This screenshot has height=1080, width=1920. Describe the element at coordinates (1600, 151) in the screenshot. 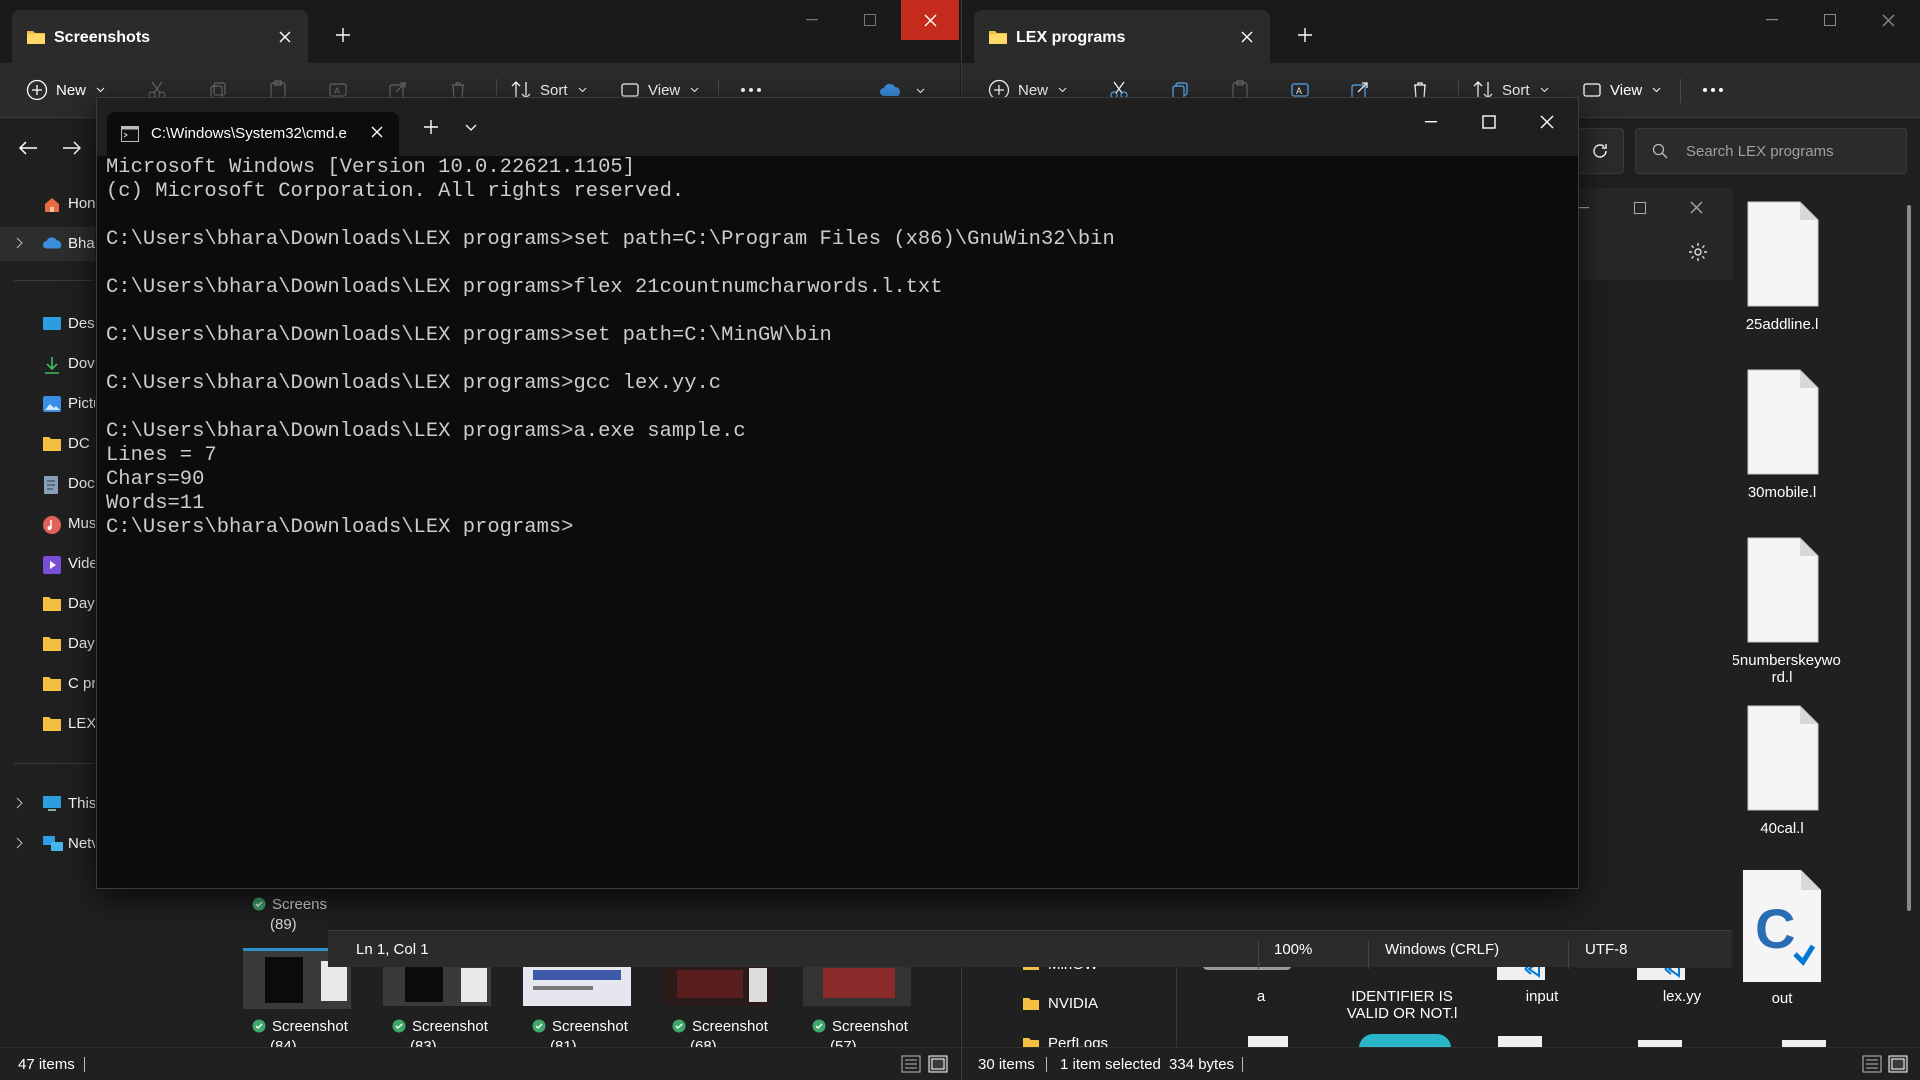

I see `refresh-button` at that location.